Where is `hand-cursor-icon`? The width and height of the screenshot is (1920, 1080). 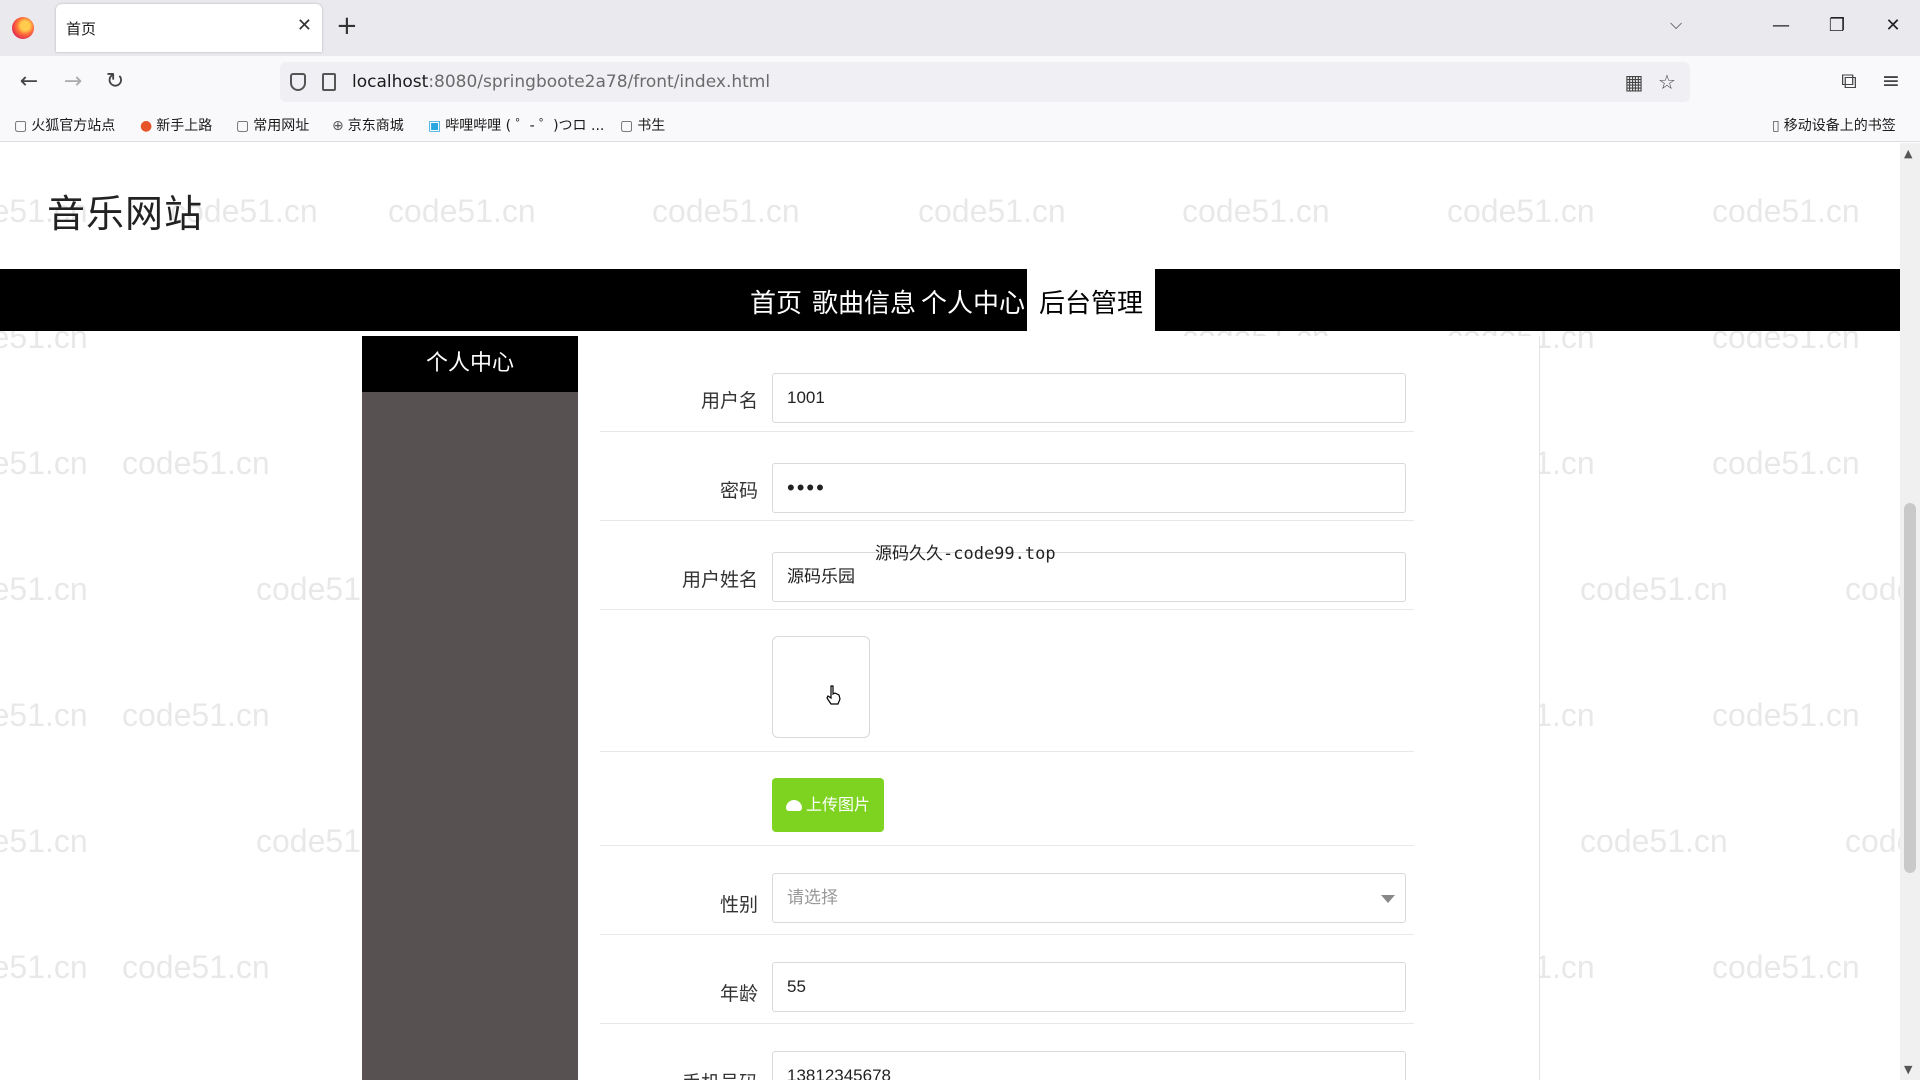
hand-cursor-icon is located at coordinates (833, 695).